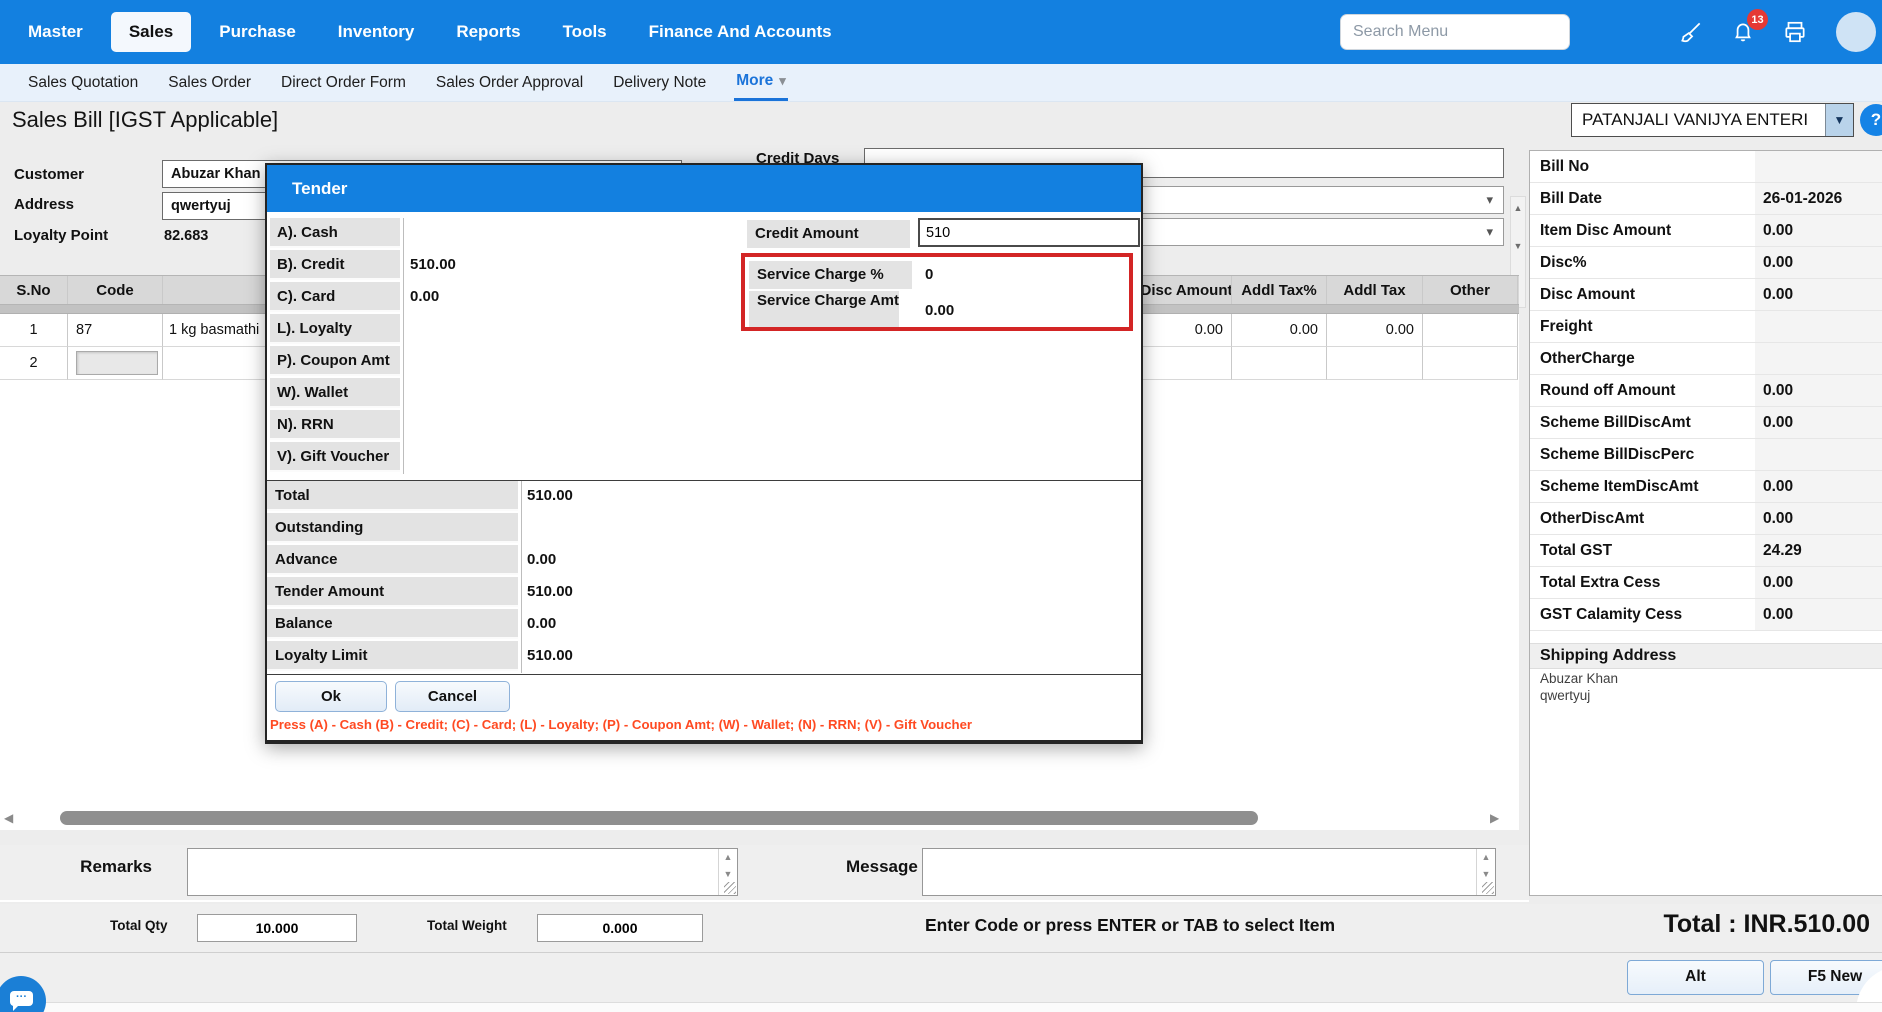 The height and width of the screenshot is (1012, 1882). I want to click on tender-wallet-label: W). Wallet, so click(335, 393).